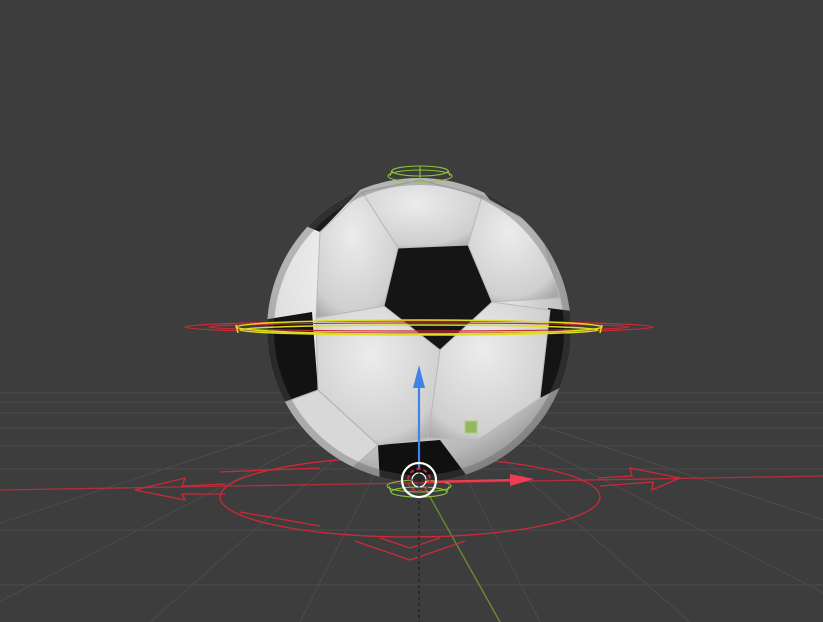 This screenshot has height=622, width=823. What do you see at coordinates (471, 427) in the screenshot?
I see `translate-plane-handle` at bounding box center [471, 427].